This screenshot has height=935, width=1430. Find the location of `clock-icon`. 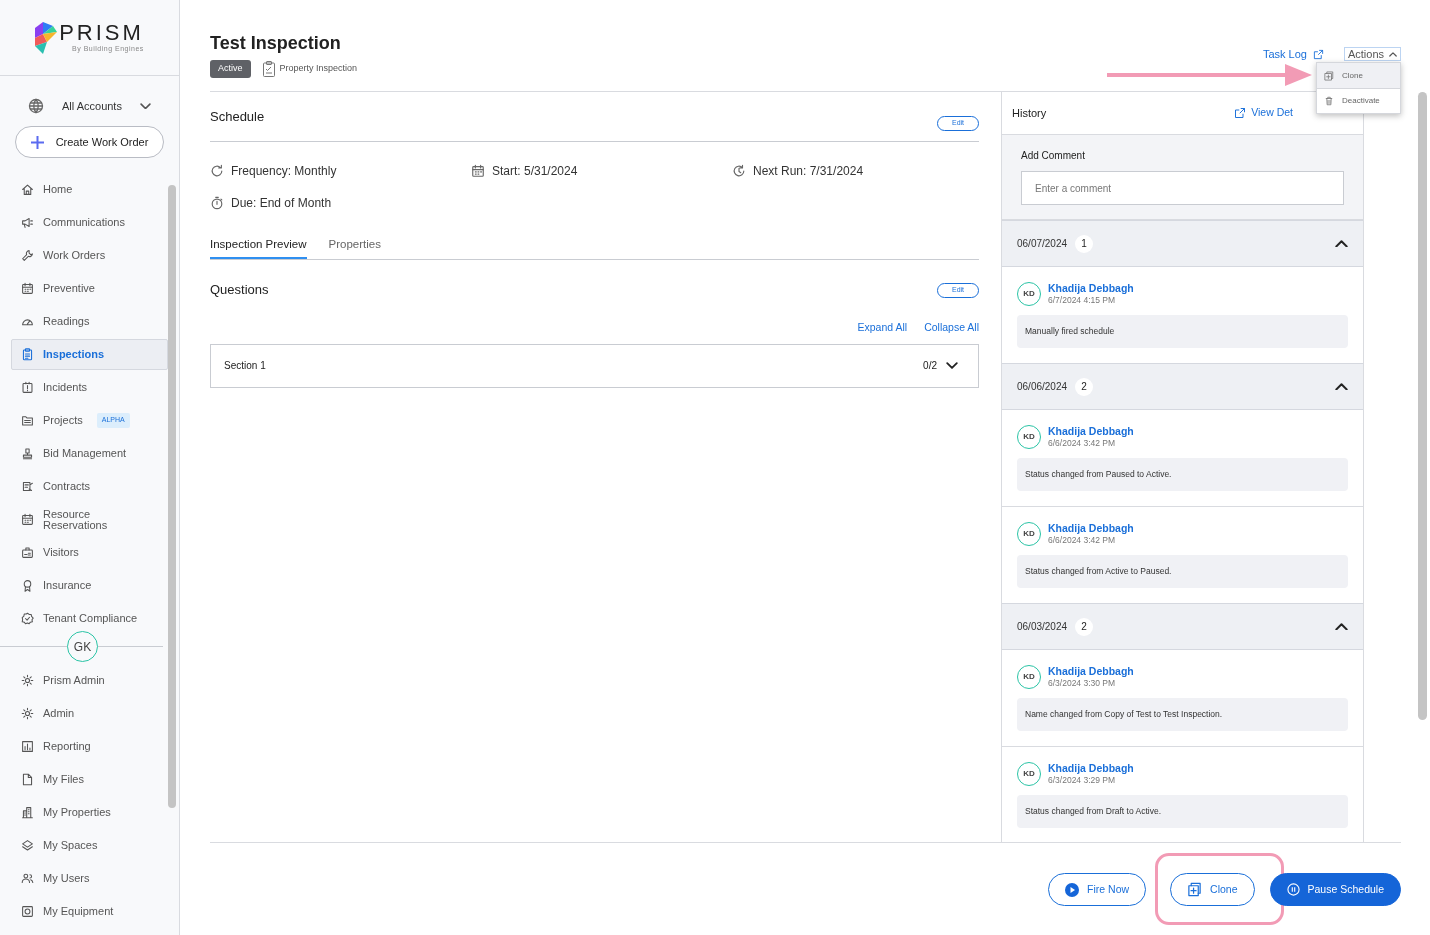

clock-icon is located at coordinates (739, 171).